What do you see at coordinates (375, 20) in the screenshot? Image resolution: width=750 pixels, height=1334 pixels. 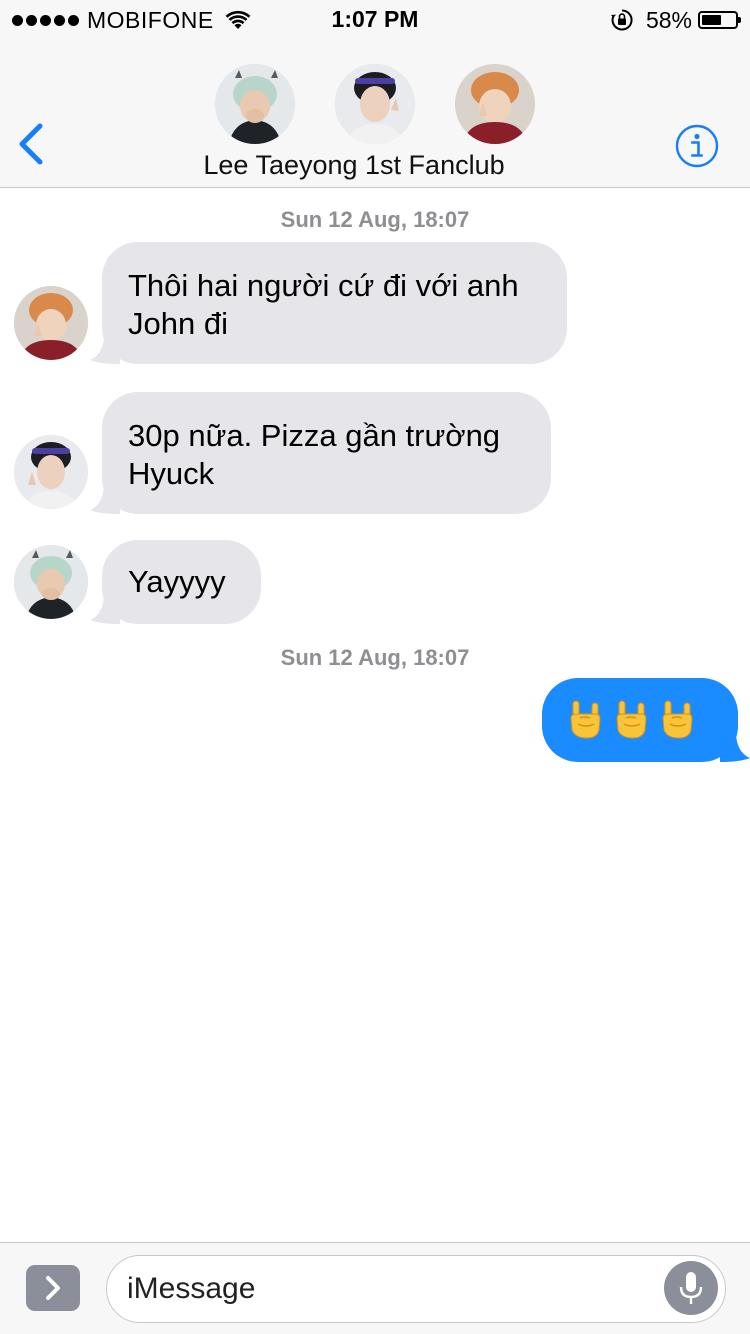 I see `status-bar: MOBIFONE 1:07 PM 58%` at bounding box center [375, 20].